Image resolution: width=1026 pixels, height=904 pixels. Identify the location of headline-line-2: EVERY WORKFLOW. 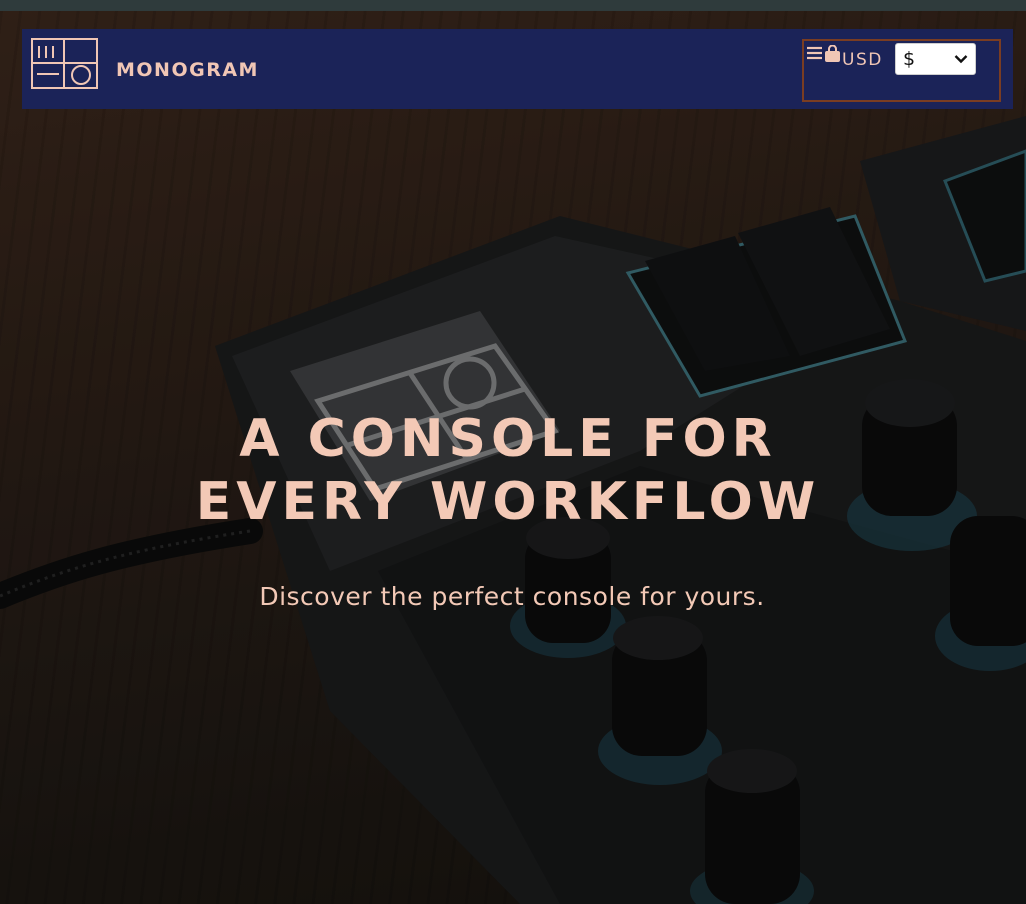
(508, 502).